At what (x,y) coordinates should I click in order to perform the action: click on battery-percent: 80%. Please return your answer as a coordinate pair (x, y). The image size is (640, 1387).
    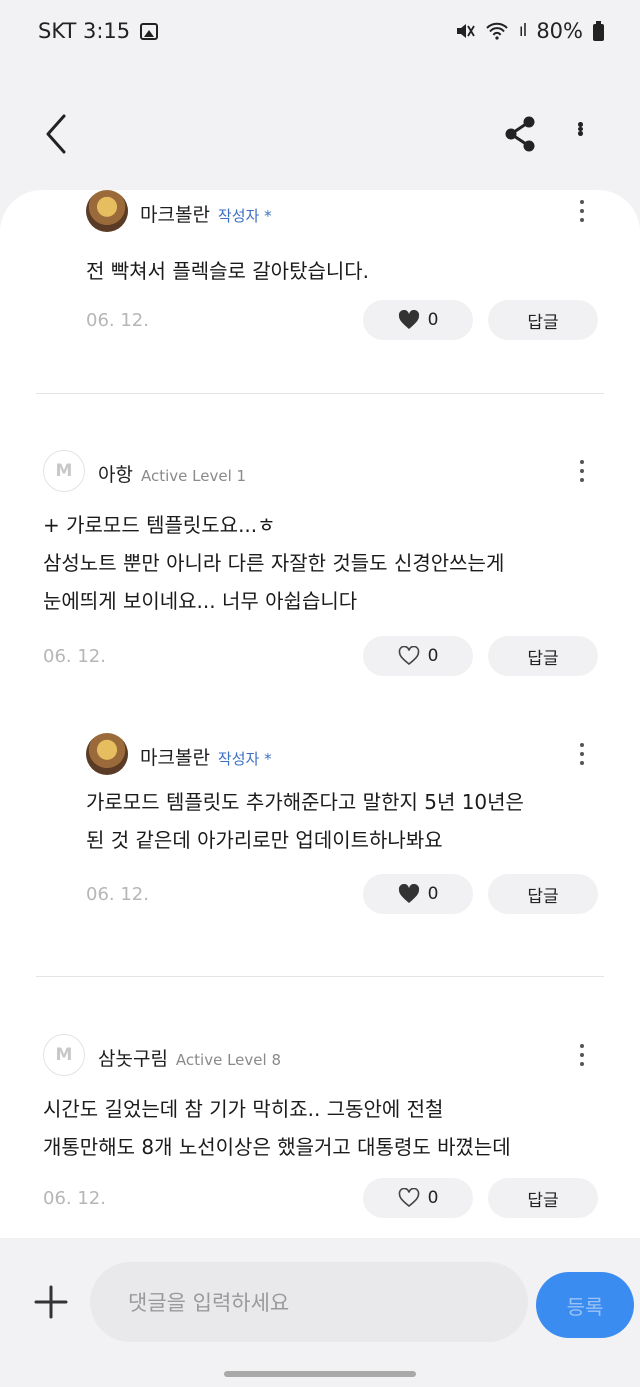
    Looking at the image, I should click on (559, 31).